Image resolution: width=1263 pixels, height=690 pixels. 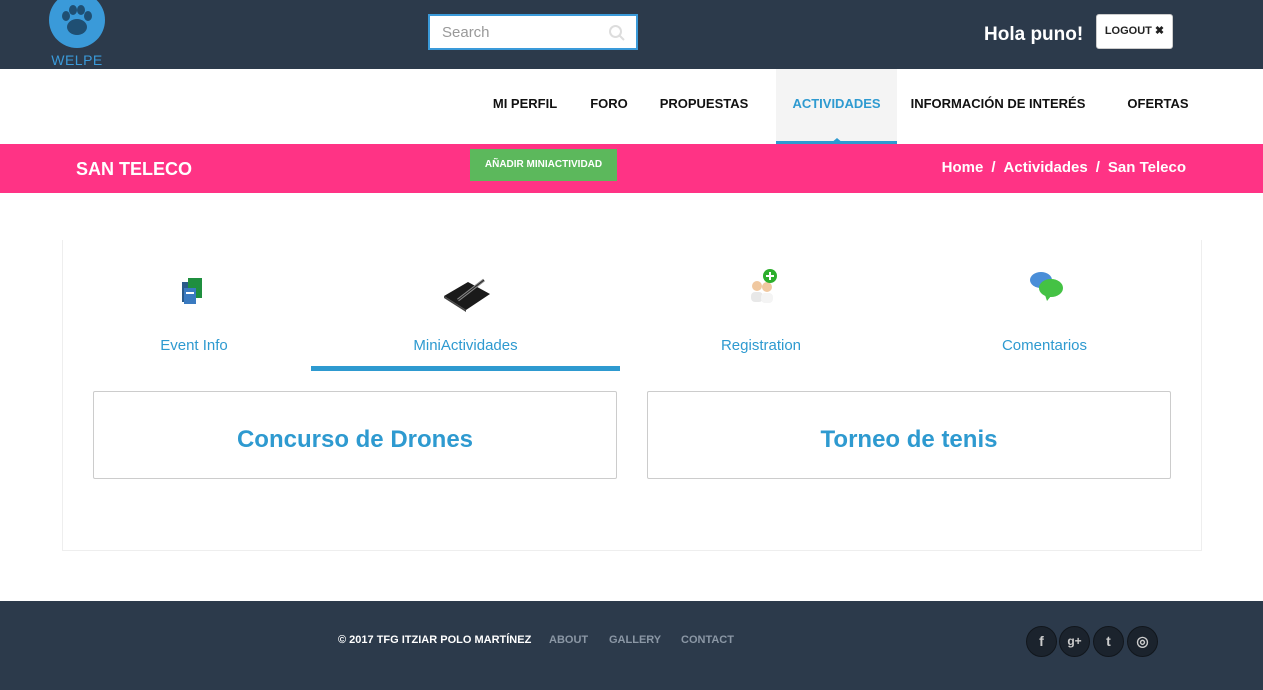 I want to click on user-greeting: Hola puno!, so click(x=1034, y=34).